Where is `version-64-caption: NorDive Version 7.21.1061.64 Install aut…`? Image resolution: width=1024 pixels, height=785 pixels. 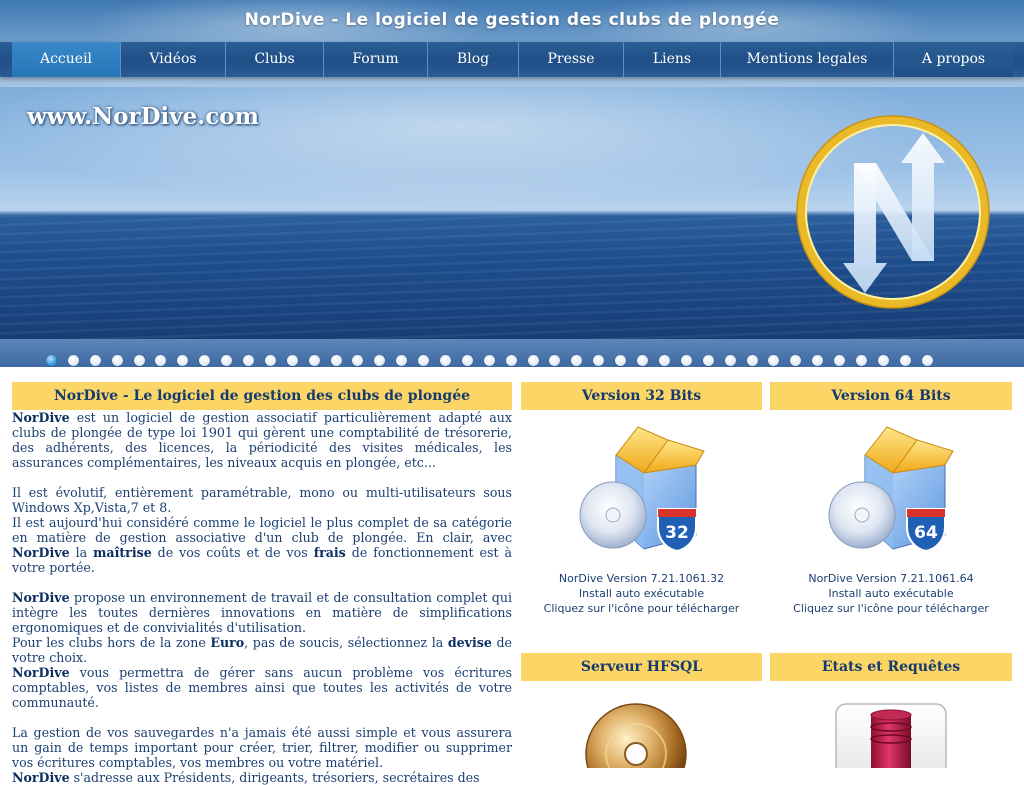 version-64-caption: NorDive Version 7.21.1061.64 Install aut… is located at coordinates (891, 593).